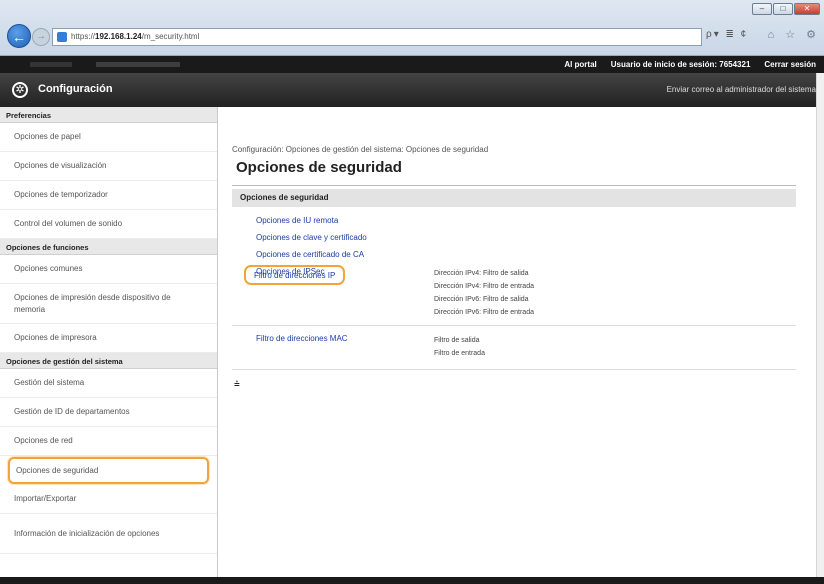  I want to click on link-ip-filter: Filtro de direcciones IP, so click(295, 275).